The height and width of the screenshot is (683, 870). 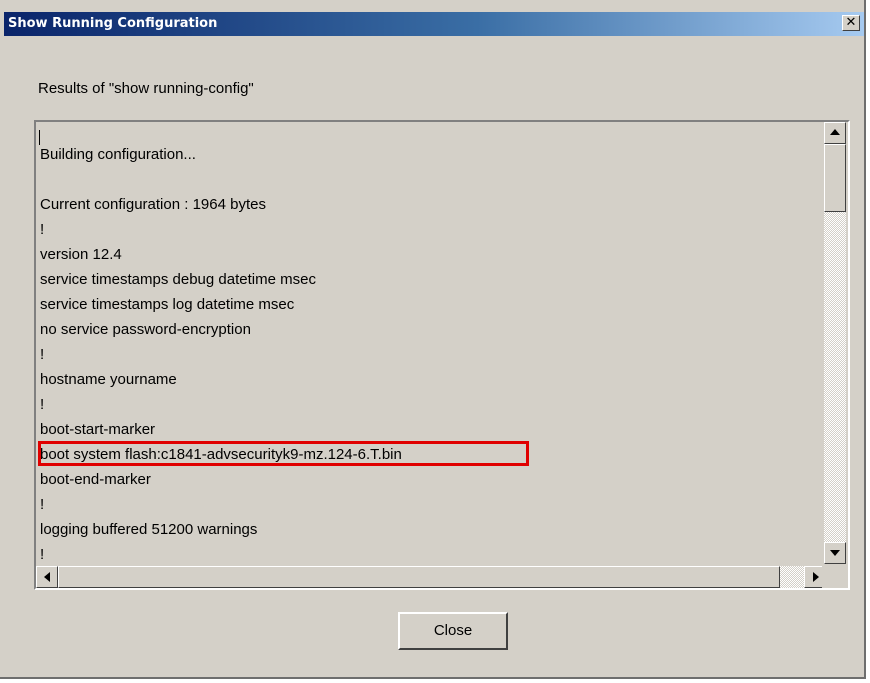 What do you see at coordinates (113, 23) in the screenshot?
I see `window-title: Show Running Configuration` at bounding box center [113, 23].